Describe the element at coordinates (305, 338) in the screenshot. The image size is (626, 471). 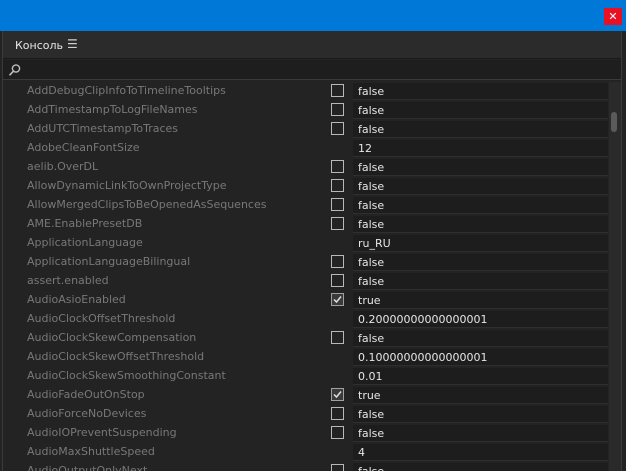
I see `setting-row: AudioClockSkewCompensation false` at that location.